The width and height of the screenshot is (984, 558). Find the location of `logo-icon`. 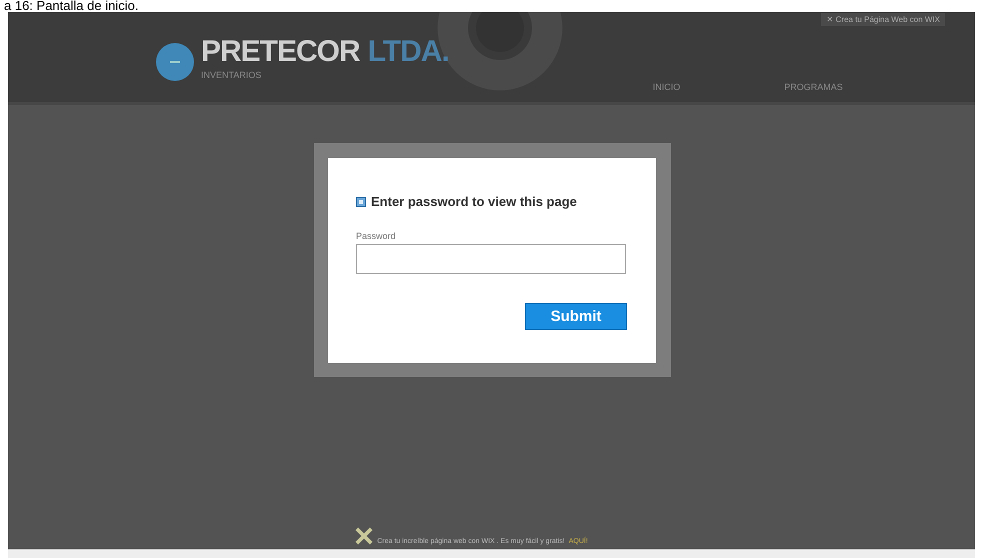

logo-icon is located at coordinates (175, 62).